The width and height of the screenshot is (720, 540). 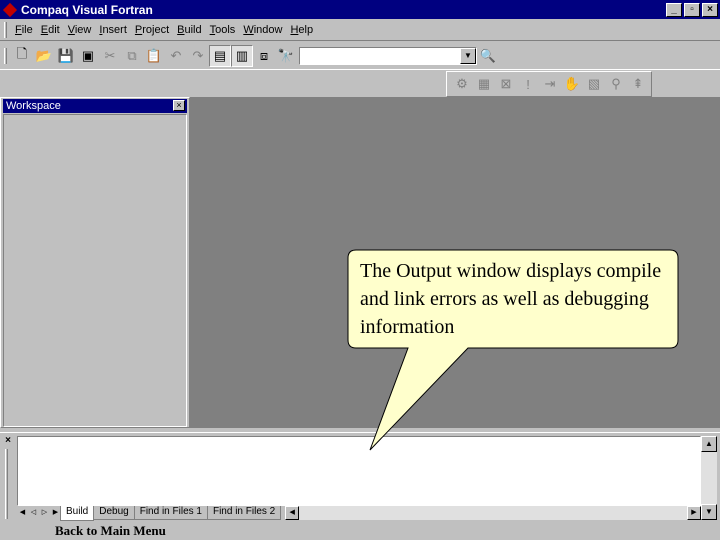 What do you see at coordinates (113, 30) in the screenshot?
I see `menu-insert: Insert` at bounding box center [113, 30].